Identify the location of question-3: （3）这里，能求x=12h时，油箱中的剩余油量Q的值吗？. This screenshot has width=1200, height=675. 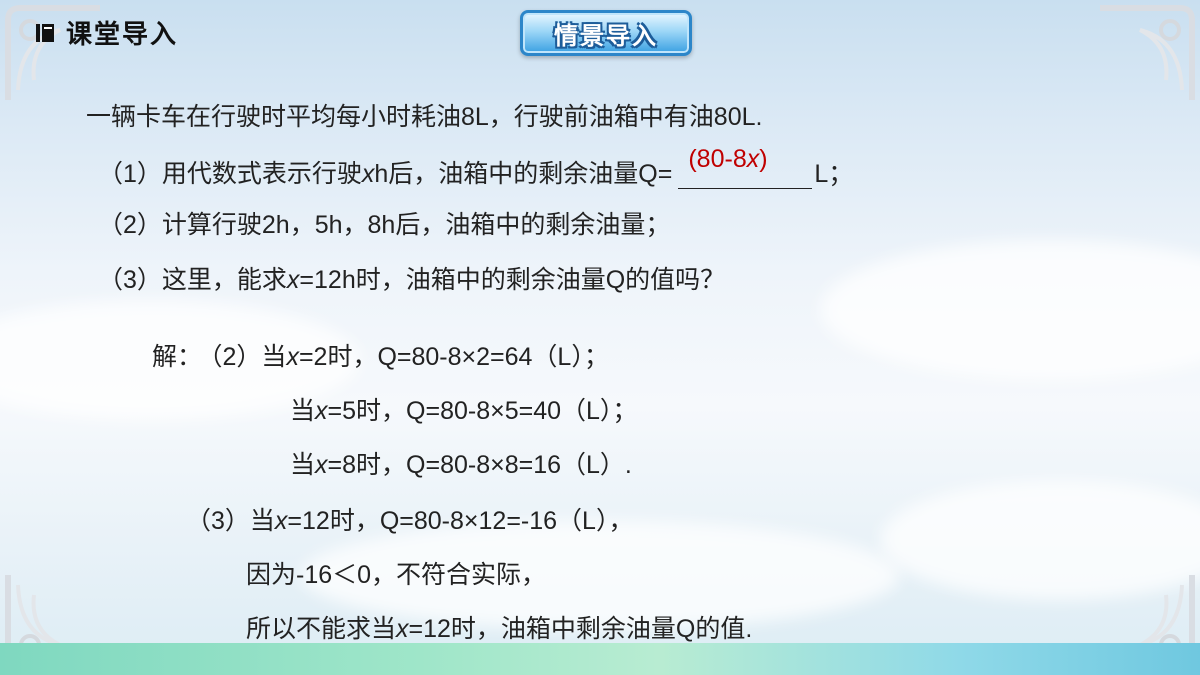
(411, 280).